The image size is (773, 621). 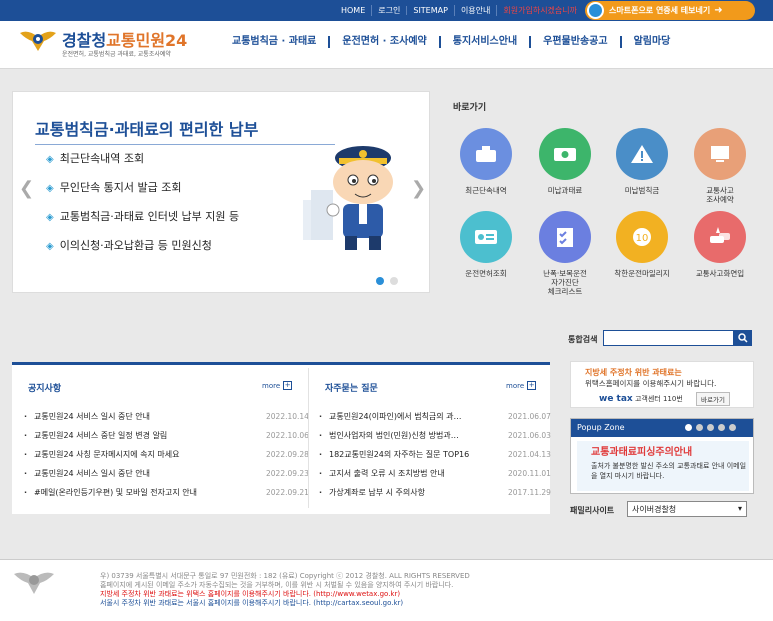 I want to click on quick-item-recent-violations: 최근단속내역, so click(x=486, y=161).